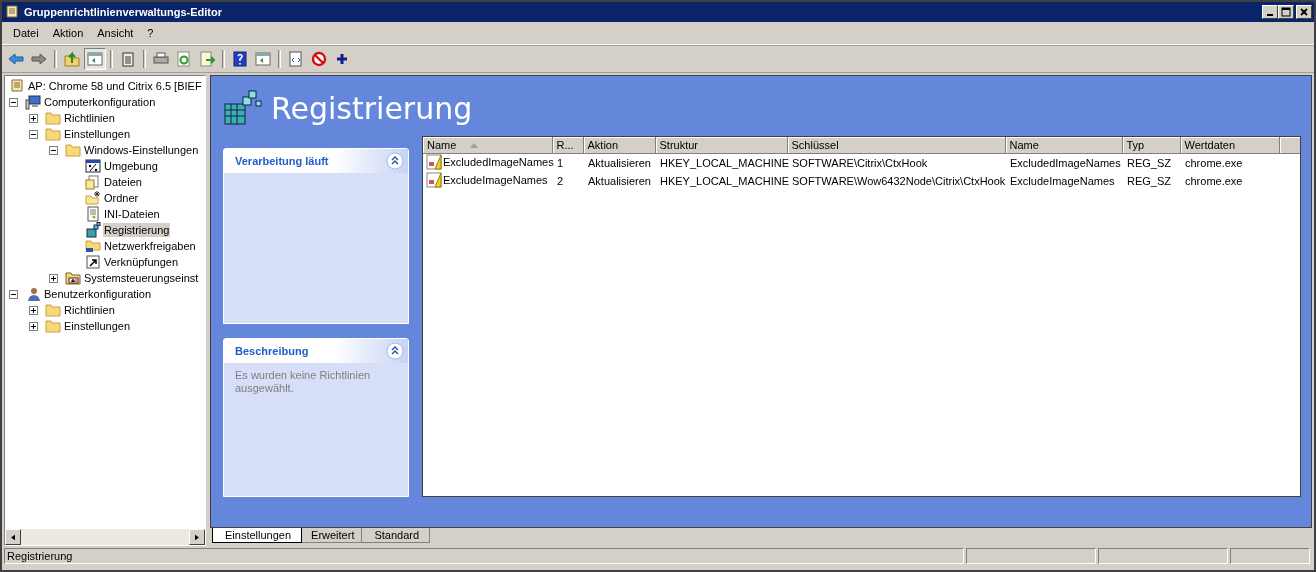 This screenshot has width=1316, height=572. What do you see at coordinates (97, 294) in the screenshot?
I see `tree-item: Benutzerkonfiguration` at bounding box center [97, 294].